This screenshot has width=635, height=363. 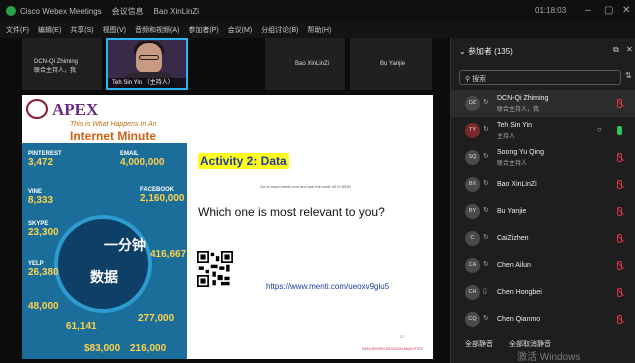 I want to click on menu-participant: 参加者(P), so click(x=203, y=30).